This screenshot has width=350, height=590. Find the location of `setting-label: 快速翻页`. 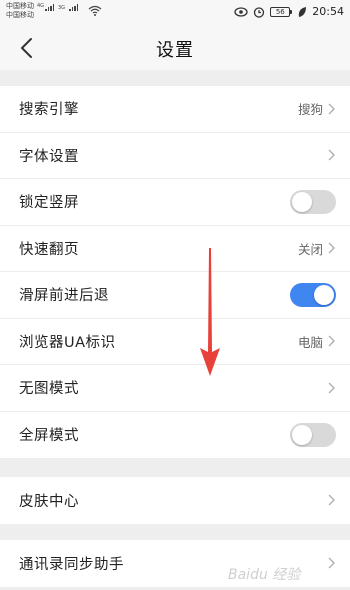

setting-label: 快速翻页 is located at coordinates (49, 249).